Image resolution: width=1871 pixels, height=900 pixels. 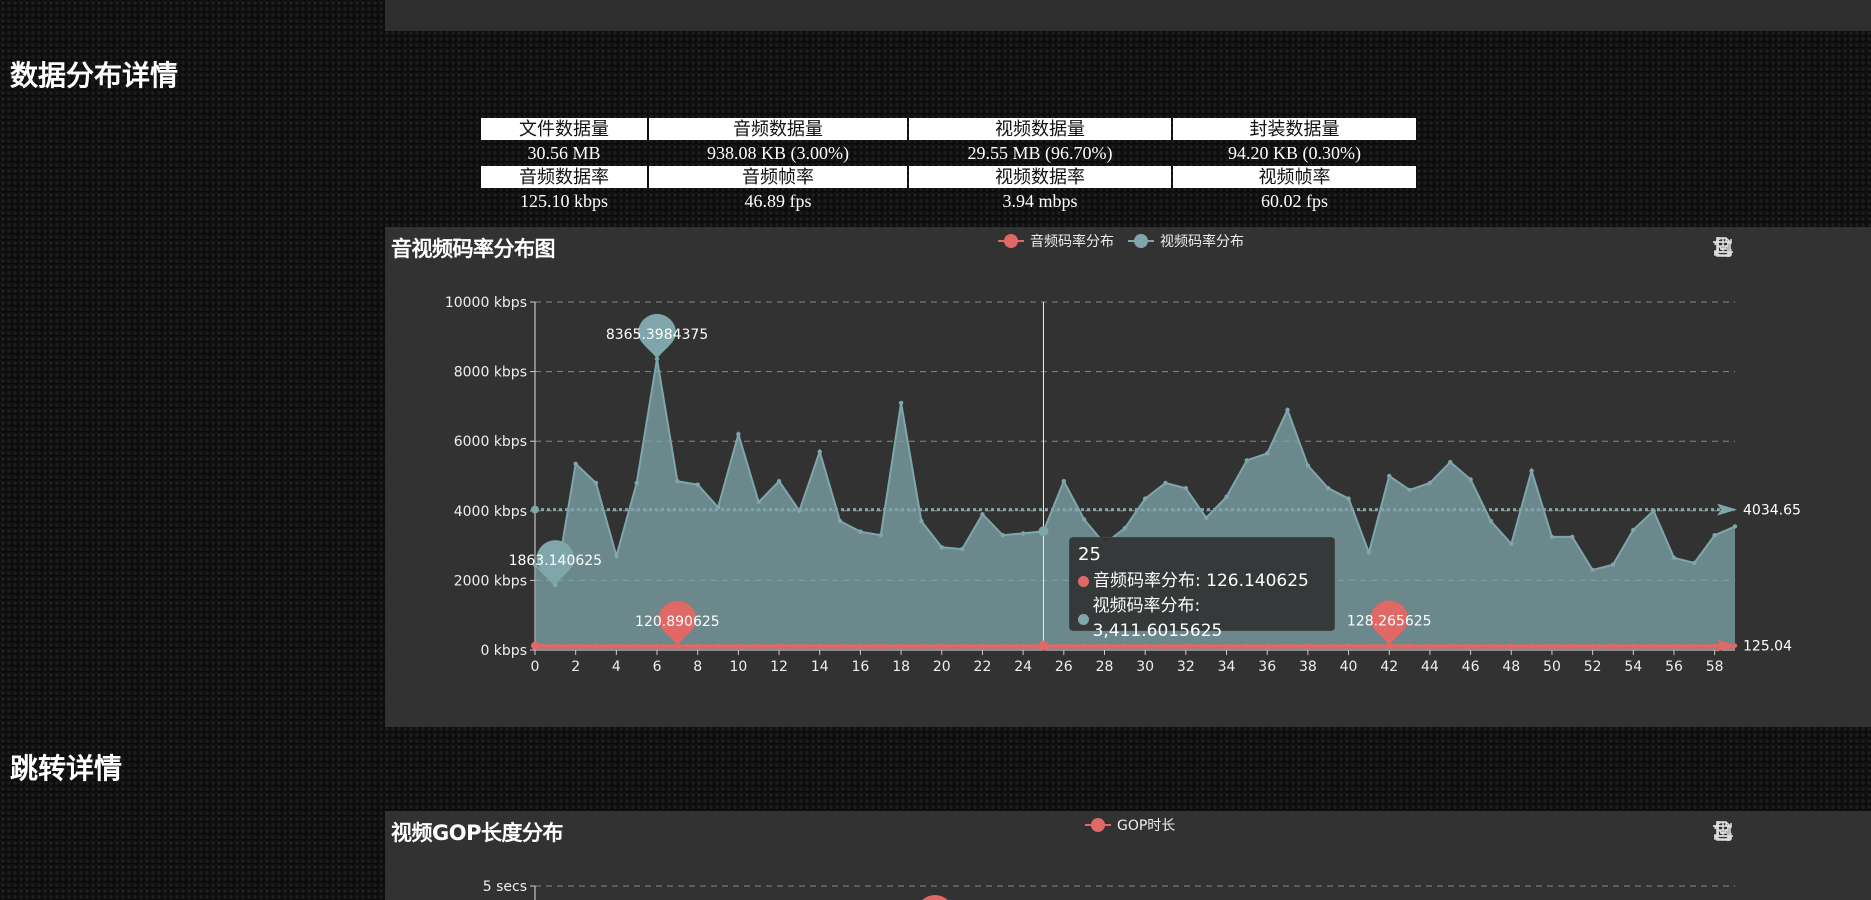 I want to click on video-average-label: 4034.65, so click(x=1772, y=511).